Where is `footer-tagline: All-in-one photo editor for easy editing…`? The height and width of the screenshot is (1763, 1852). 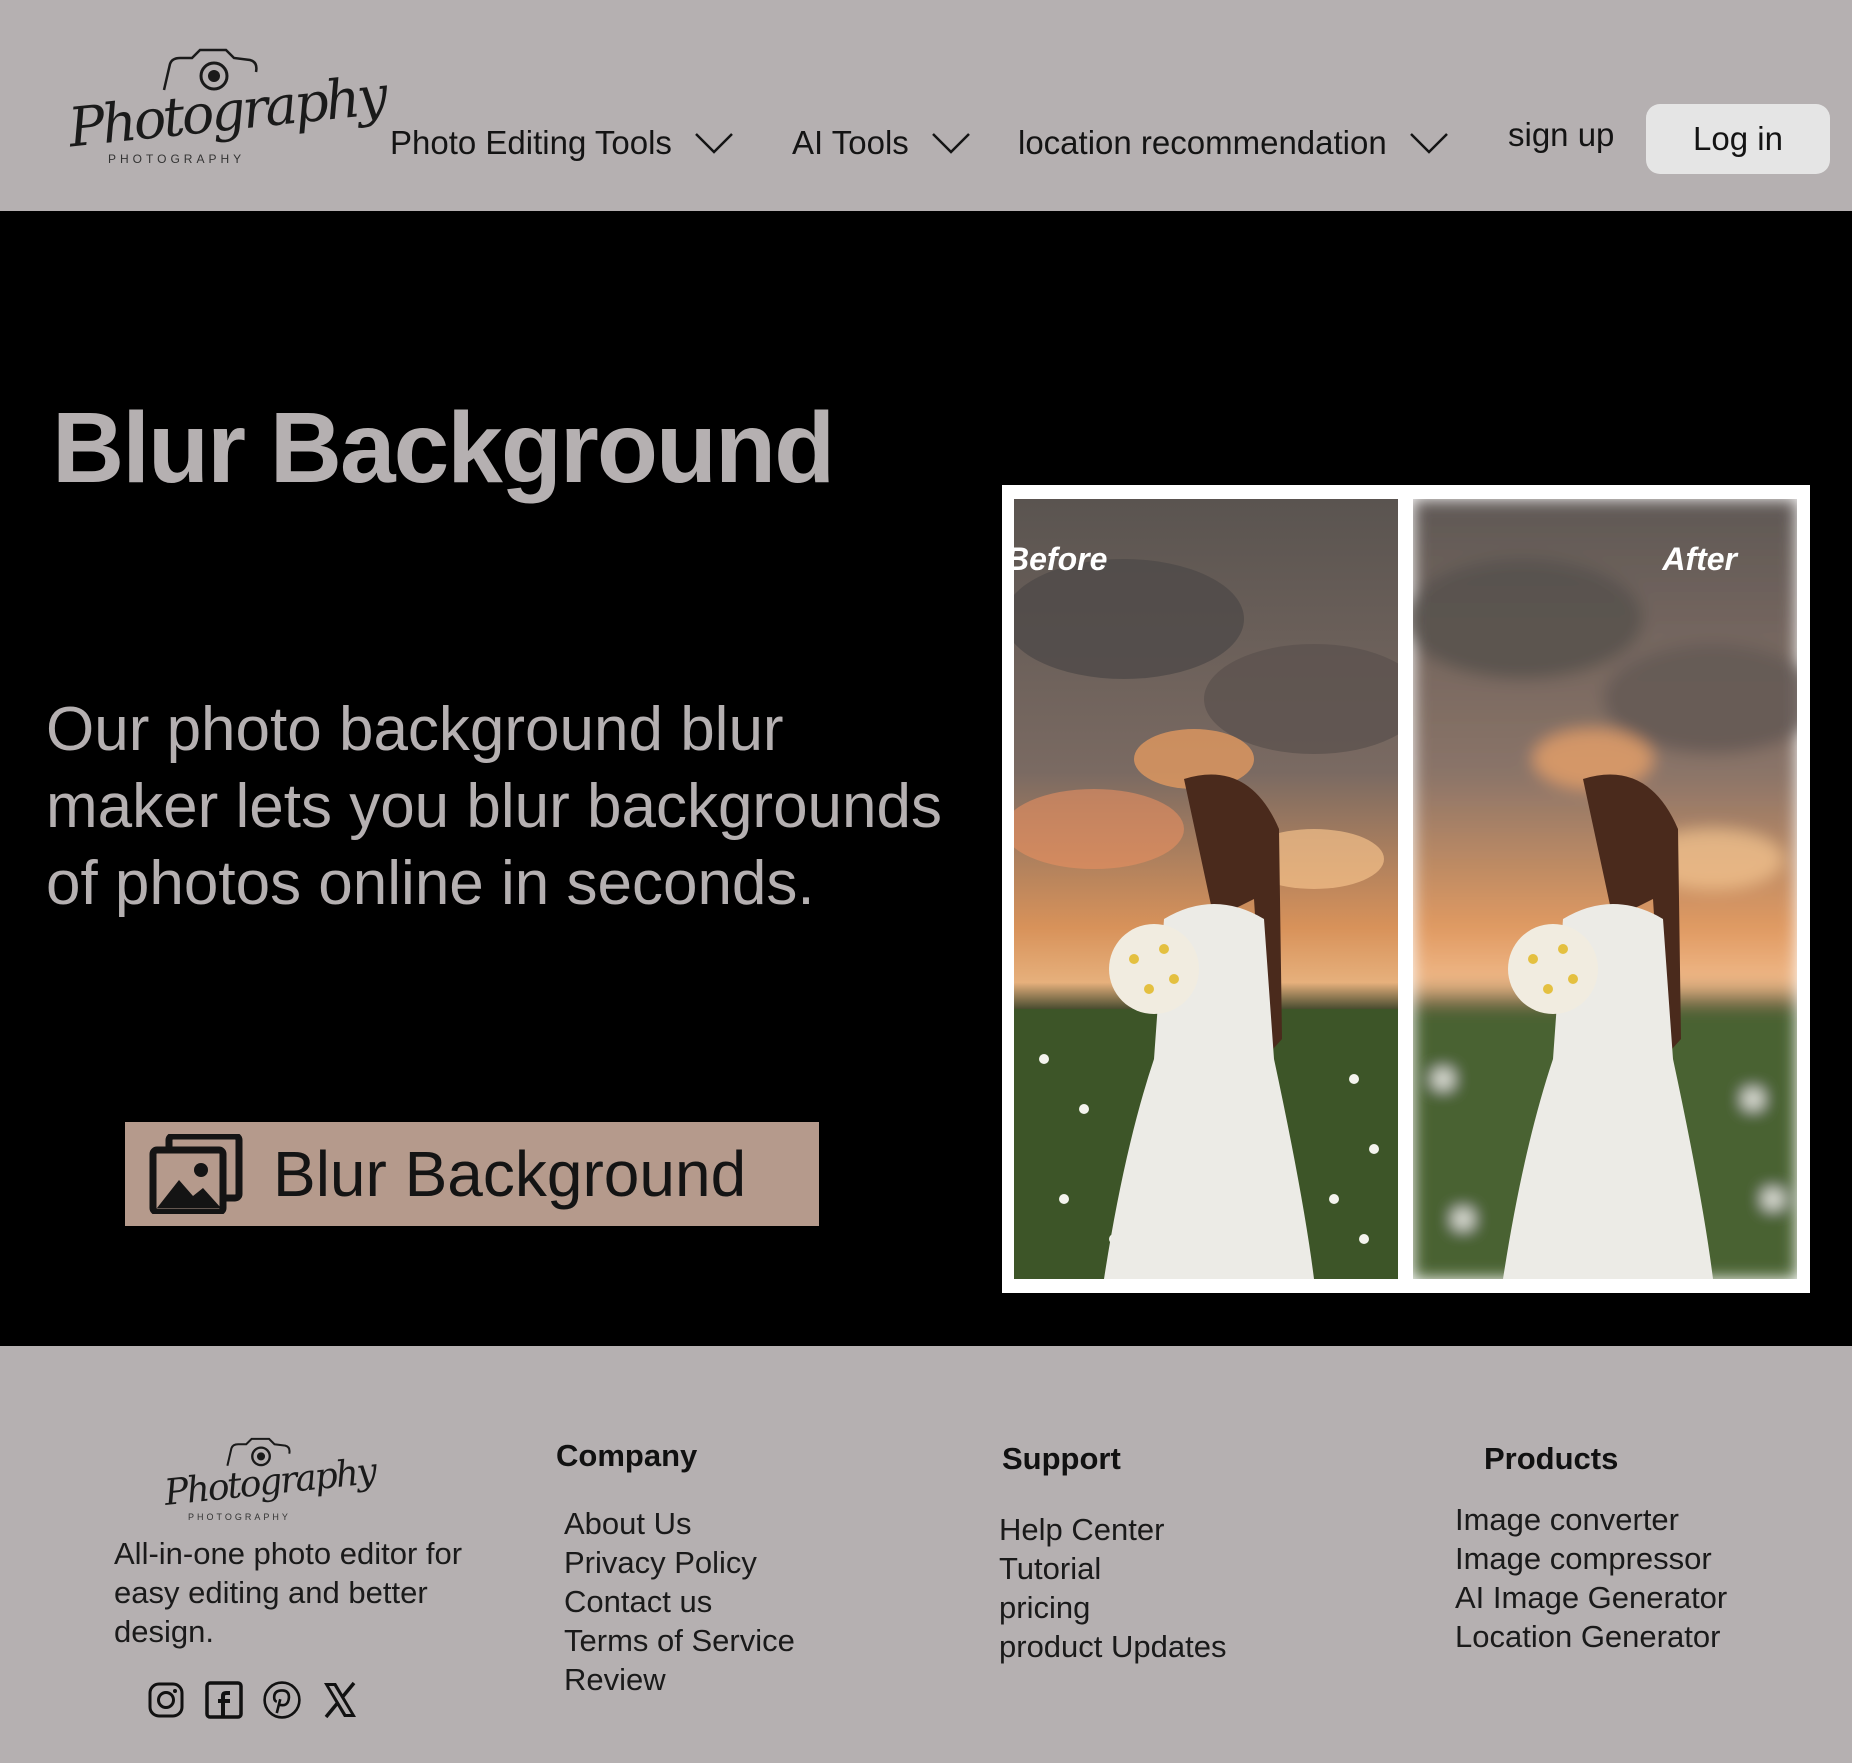
footer-tagline: All-in-one photo editor for easy editing… is located at coordinates (288, 1592).